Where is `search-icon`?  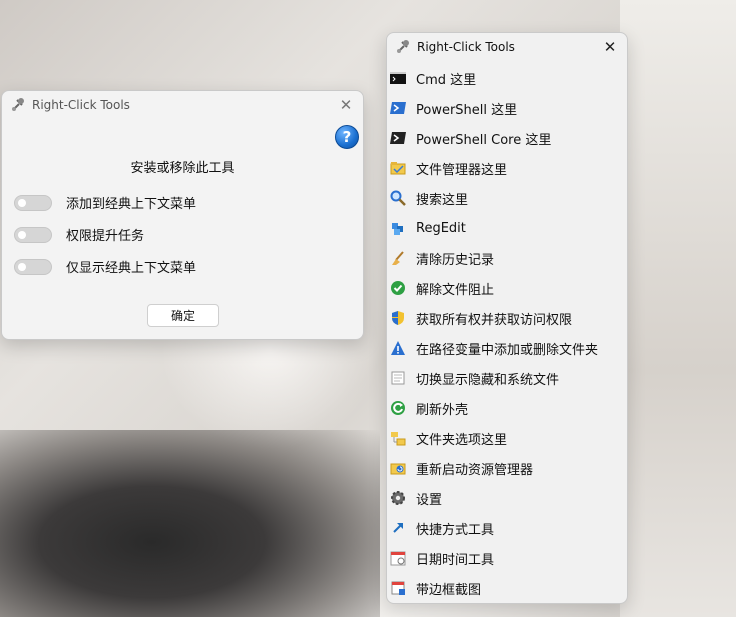 search-icon is located at coordinates (398, 198).